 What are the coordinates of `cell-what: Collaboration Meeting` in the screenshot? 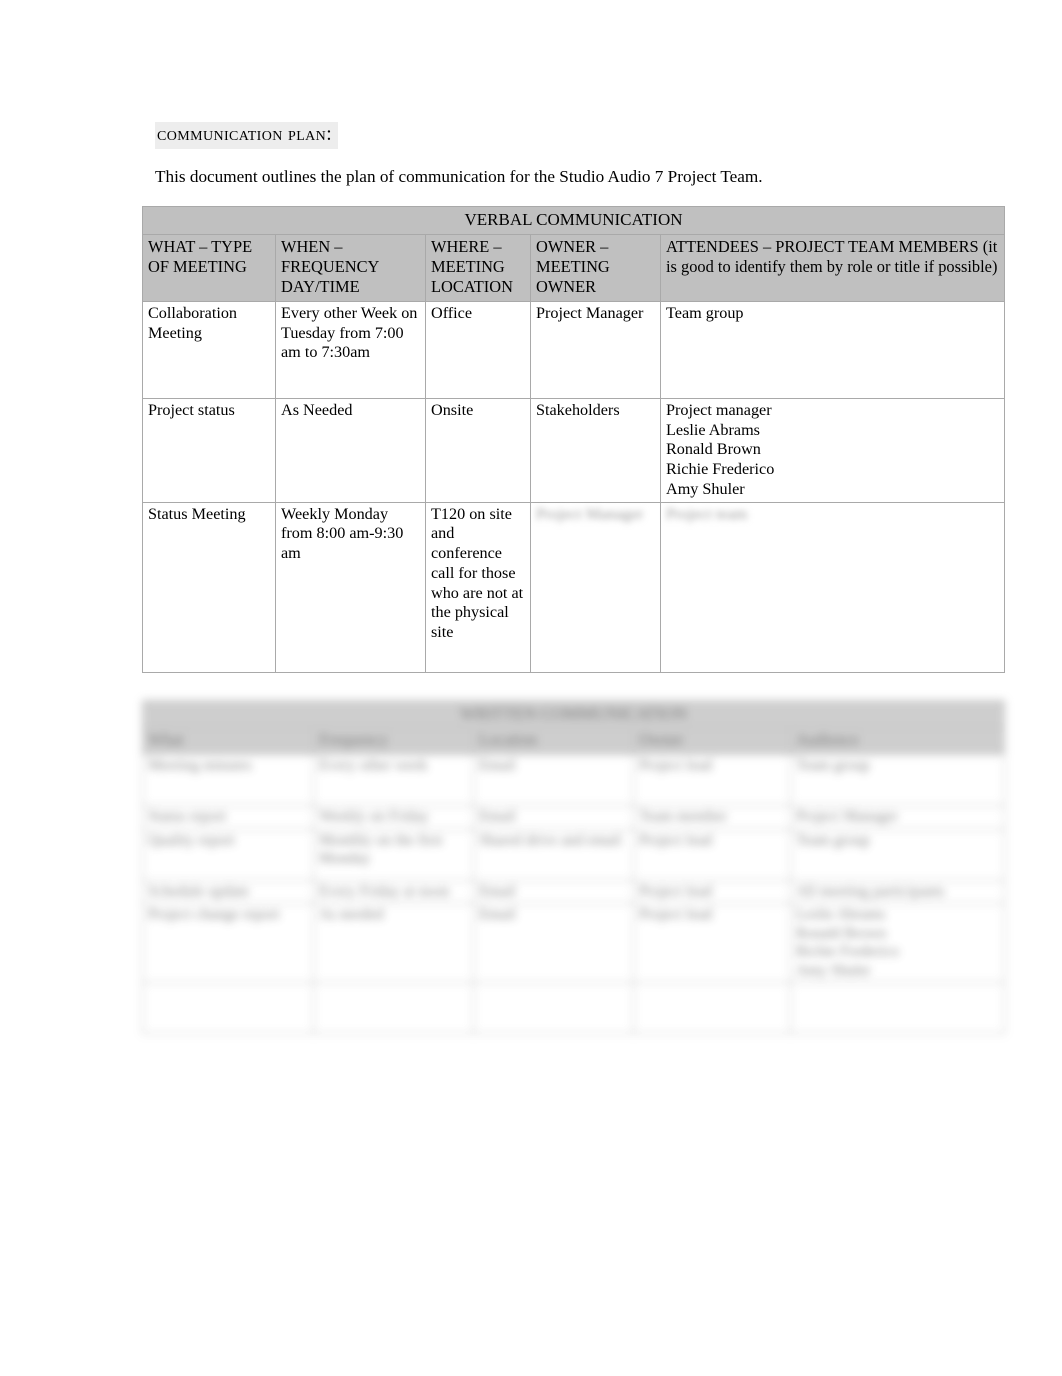 It's located at (209, 349).